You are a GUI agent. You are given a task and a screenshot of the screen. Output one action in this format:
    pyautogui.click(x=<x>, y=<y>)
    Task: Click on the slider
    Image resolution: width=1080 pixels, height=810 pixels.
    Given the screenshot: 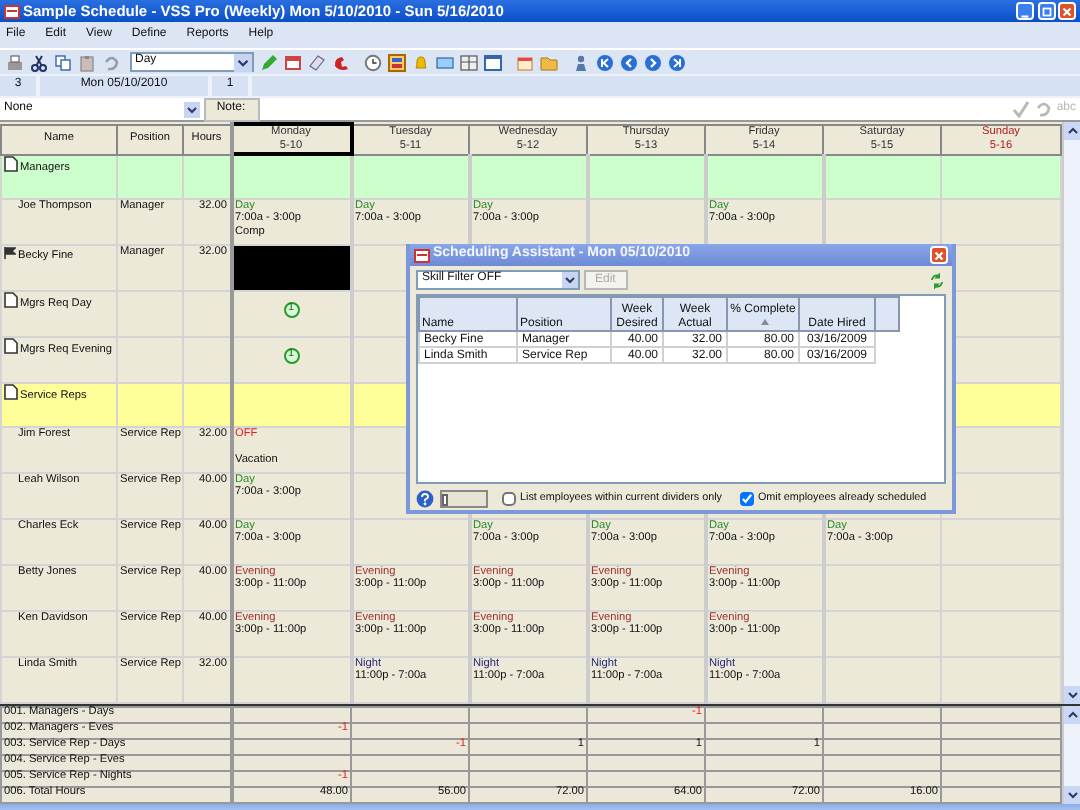 What is the action you would take?
    pyautogui.click(x=464, y=499)
    